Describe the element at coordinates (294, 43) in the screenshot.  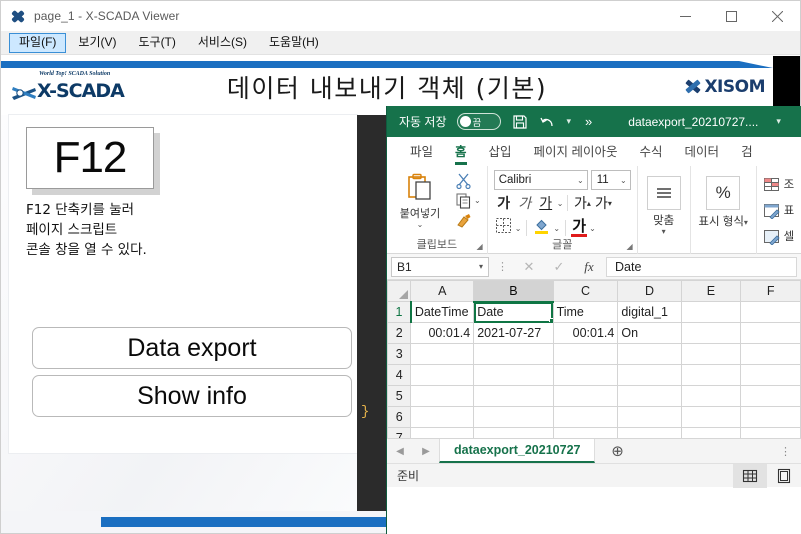
I see `menu-item-help: 도움말(H)` at that location.